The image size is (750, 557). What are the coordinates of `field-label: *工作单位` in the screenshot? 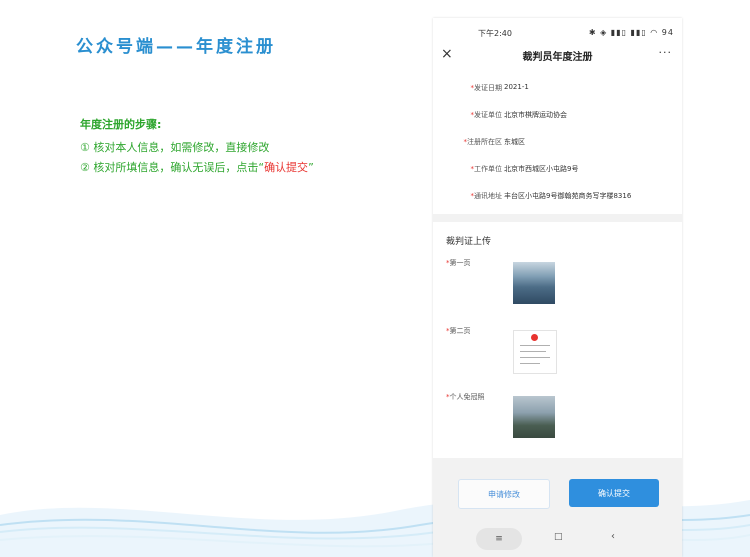 It's located at (486, 169).